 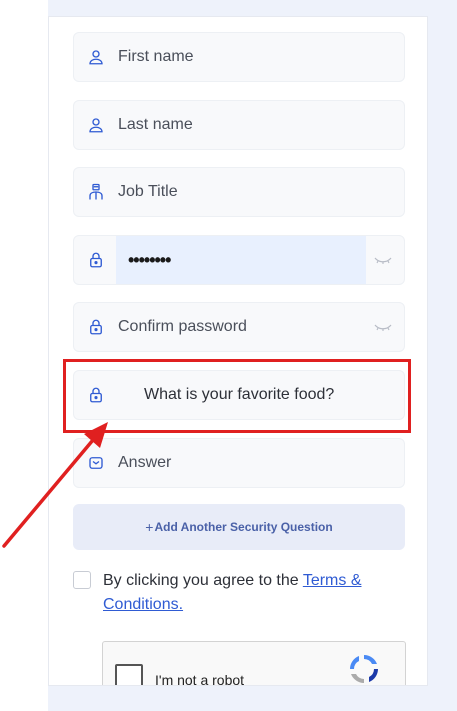 I want to click on plus-icon: +, so click(x=149, y=527).